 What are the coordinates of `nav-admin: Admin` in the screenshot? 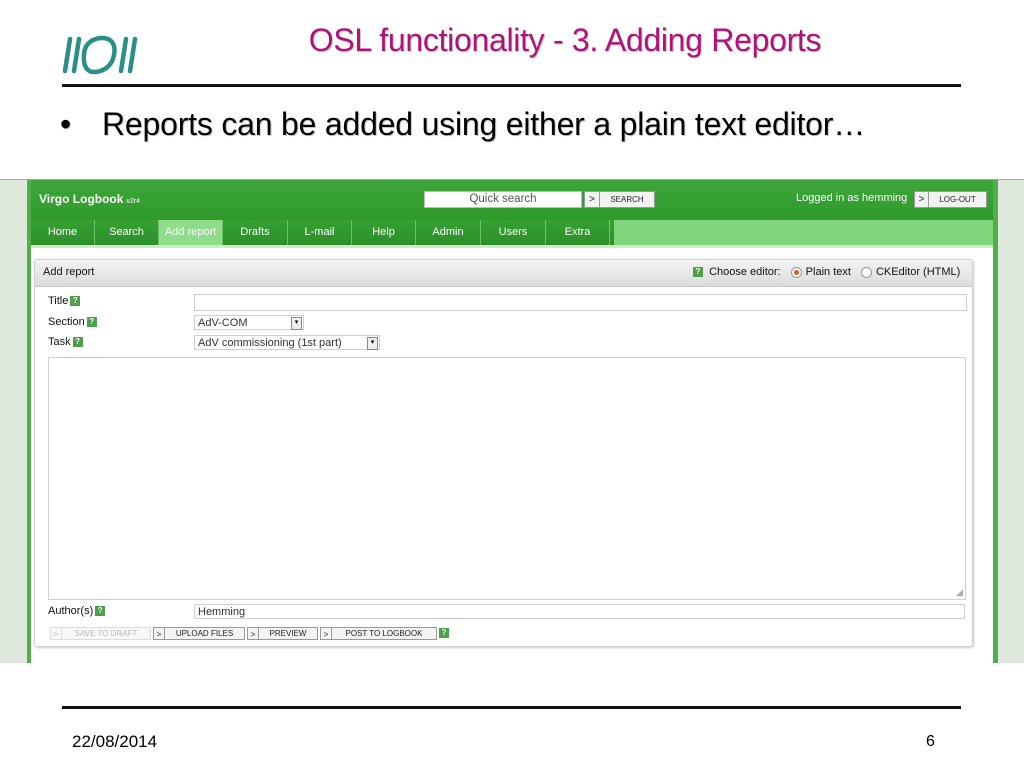 It's located at (448, 232).